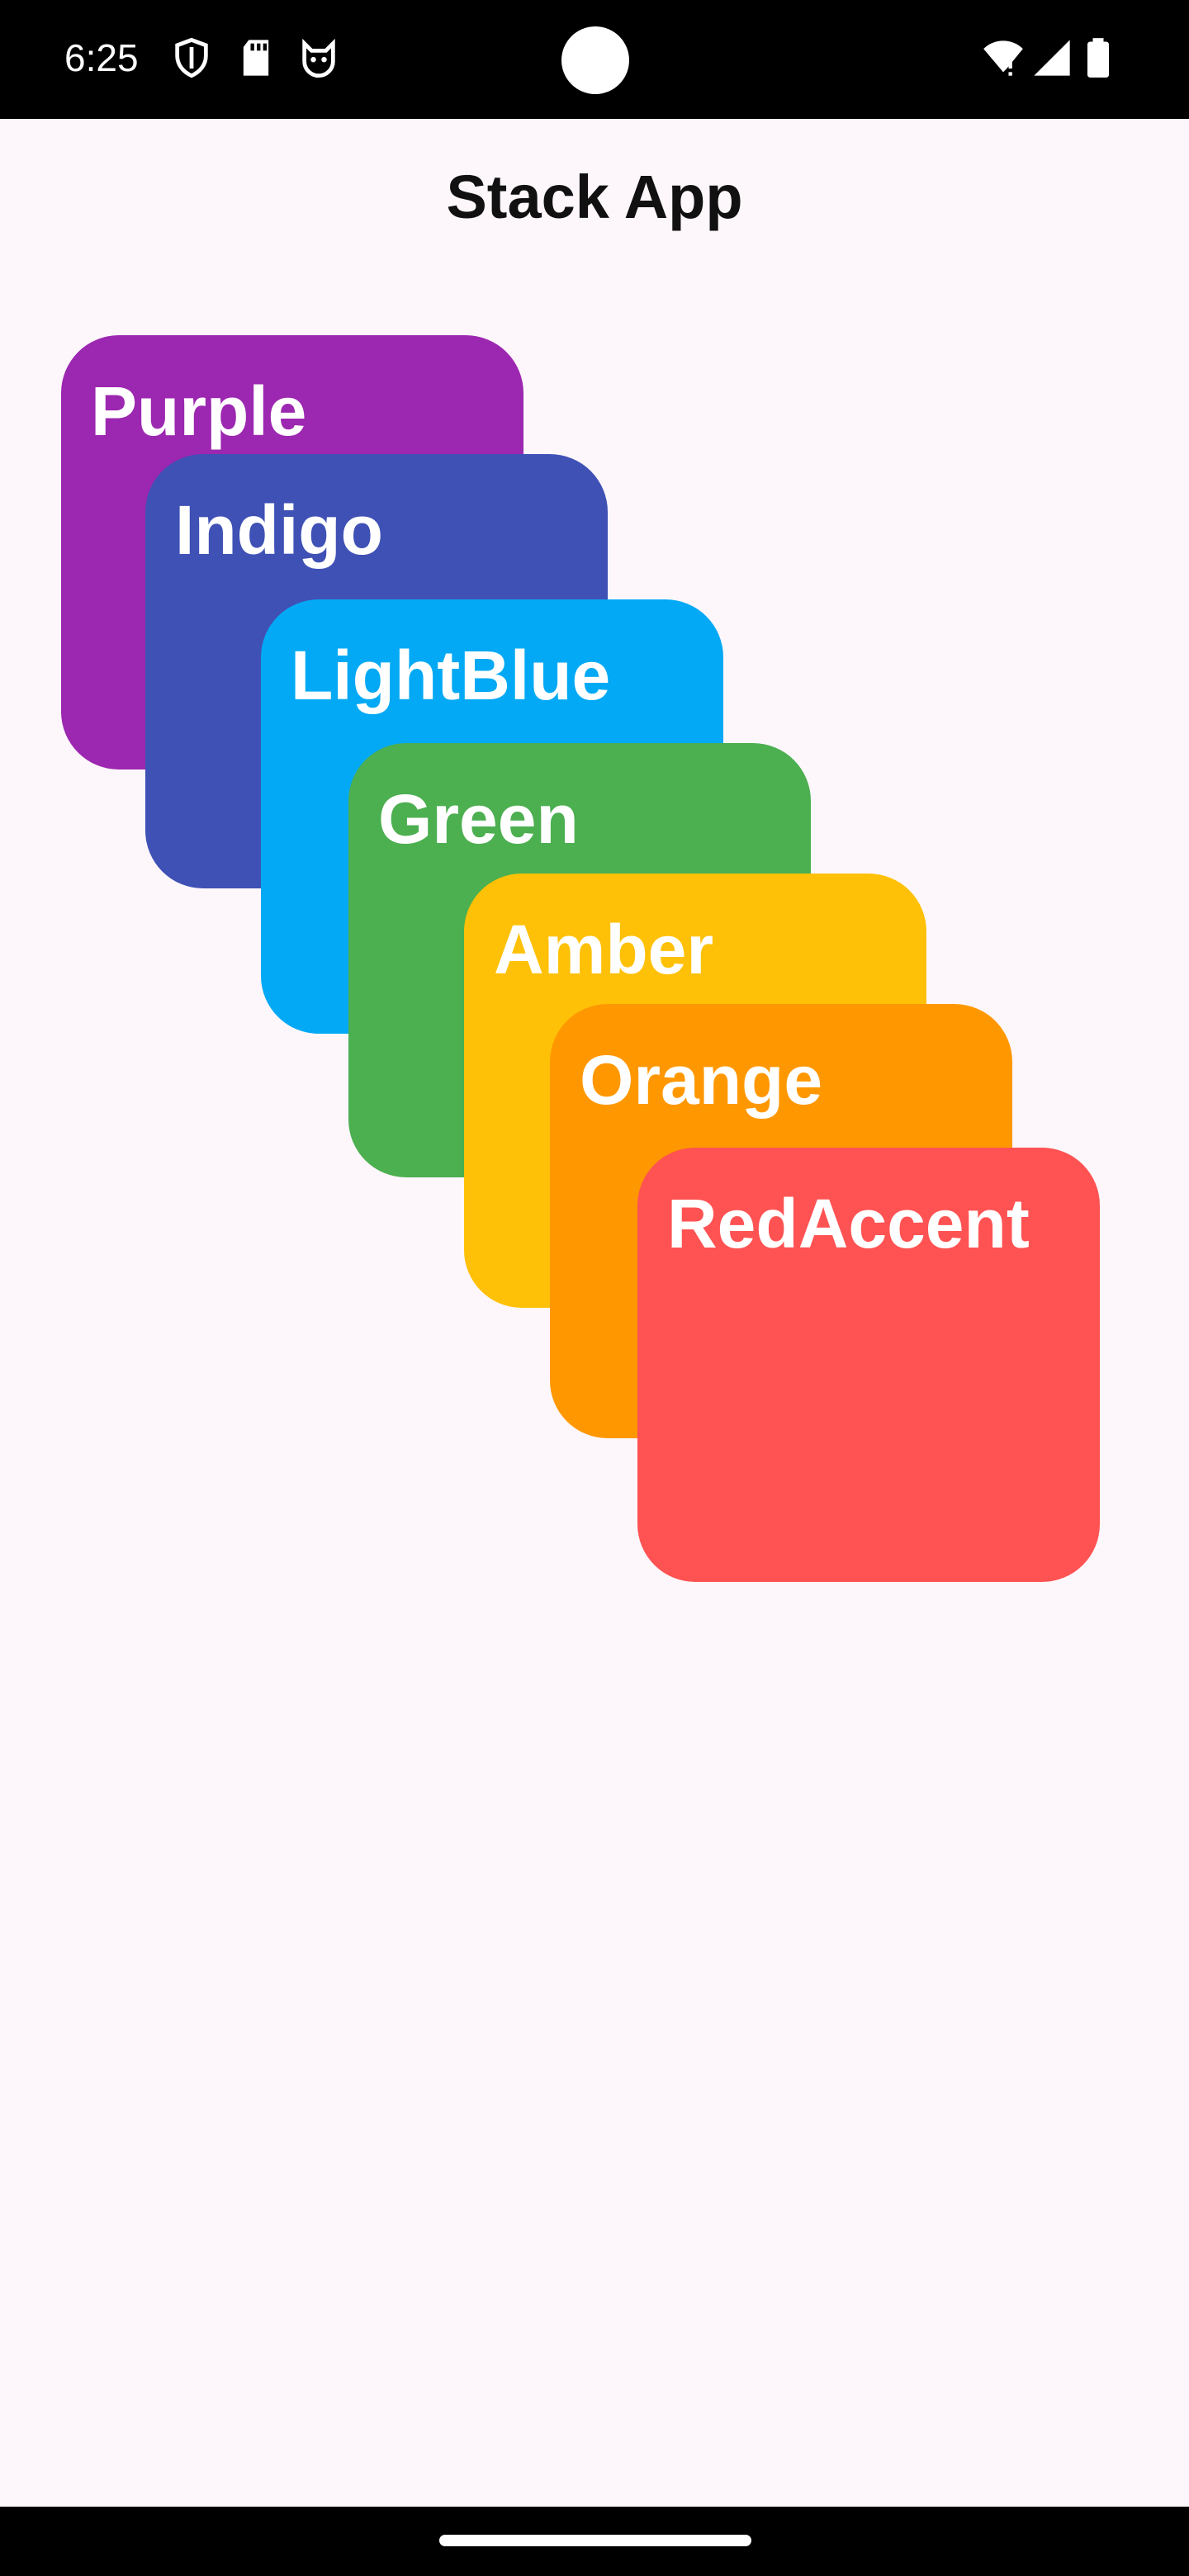 Image resolution: width=1189 pixels, height=2576 pixels. I want to click on signal-icon, so click(1052, 58).